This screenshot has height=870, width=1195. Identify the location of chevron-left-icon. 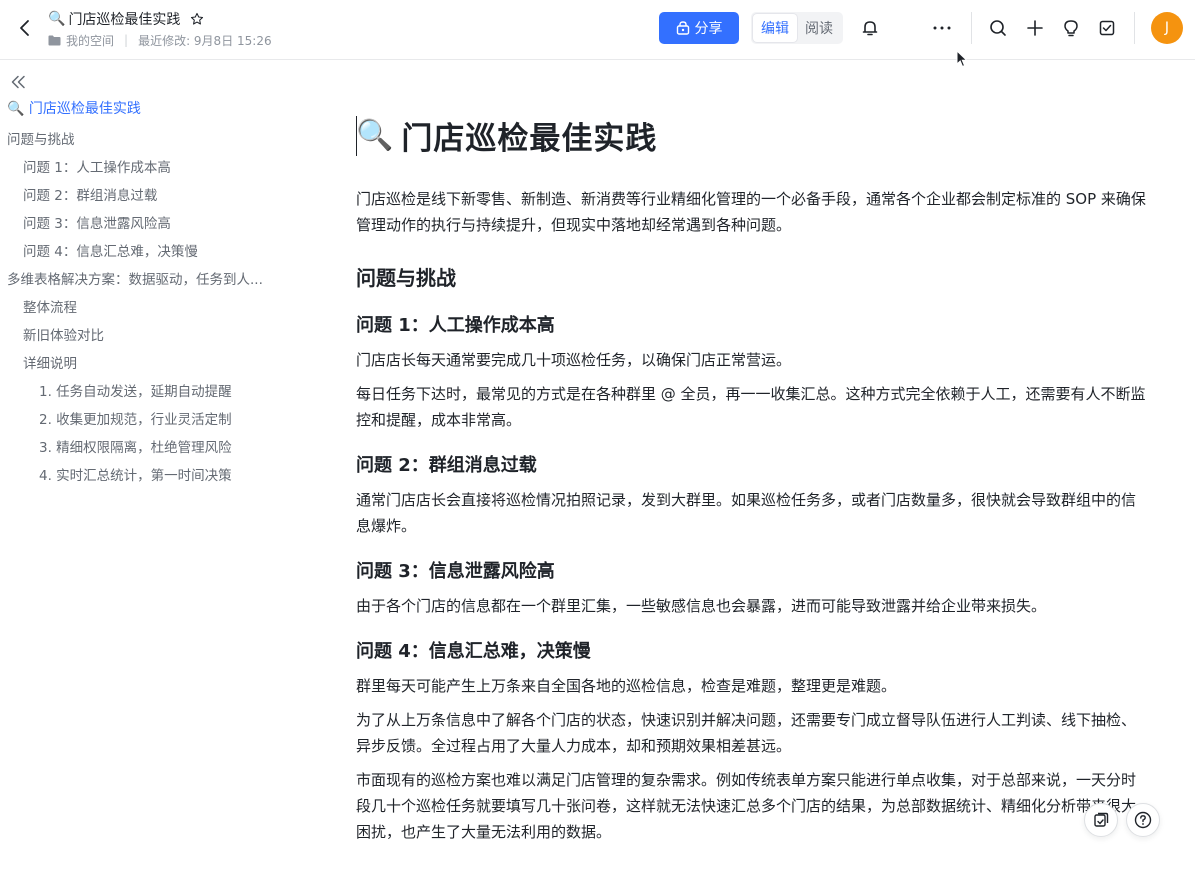
(24, 28).